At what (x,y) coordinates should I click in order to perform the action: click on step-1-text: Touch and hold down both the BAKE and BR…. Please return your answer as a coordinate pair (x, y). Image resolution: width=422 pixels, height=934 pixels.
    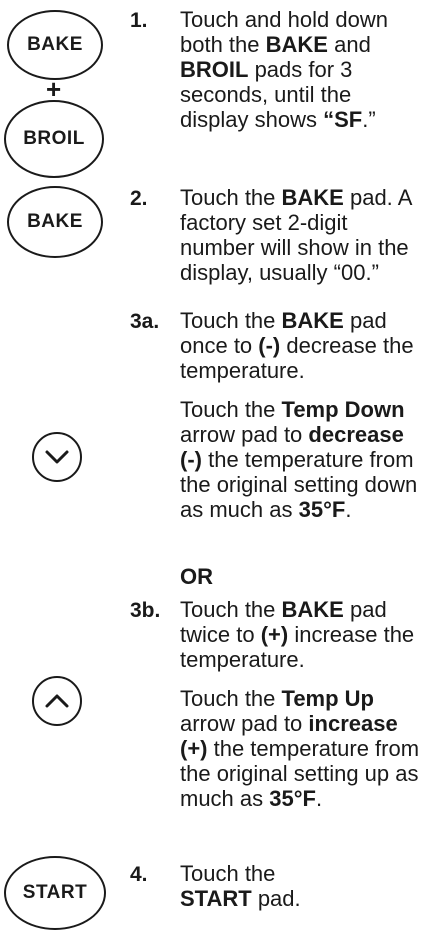
    Looking at the image, I should click on (284, 69).